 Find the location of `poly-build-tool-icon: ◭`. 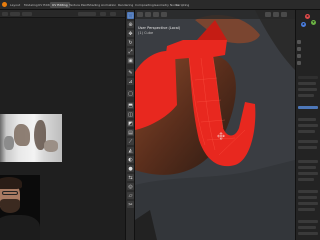

poly-build-tool-icon: ◭ is located at coordinates (130, 150).